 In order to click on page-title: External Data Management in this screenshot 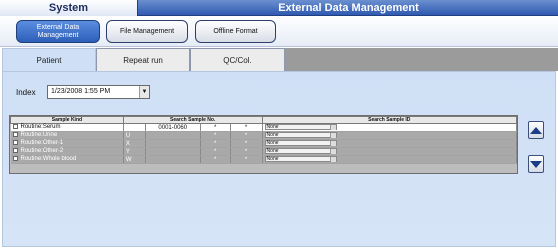, I will do `click(348, 8)`.